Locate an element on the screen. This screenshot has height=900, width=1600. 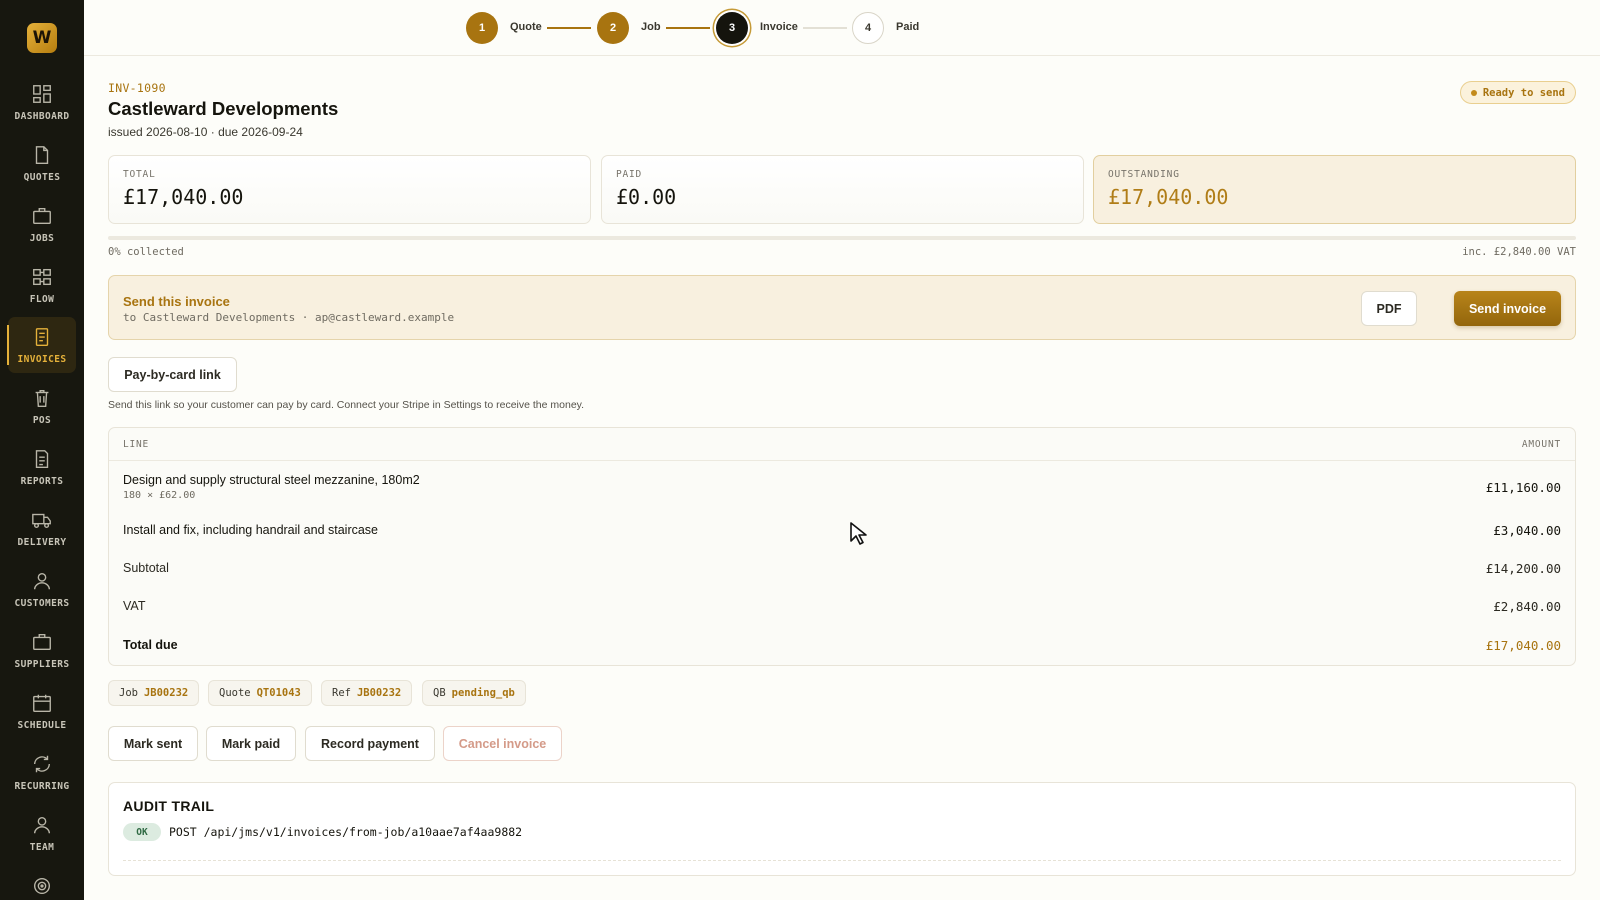
collected-percent: 0% collected is located at coordinates (146, 252).